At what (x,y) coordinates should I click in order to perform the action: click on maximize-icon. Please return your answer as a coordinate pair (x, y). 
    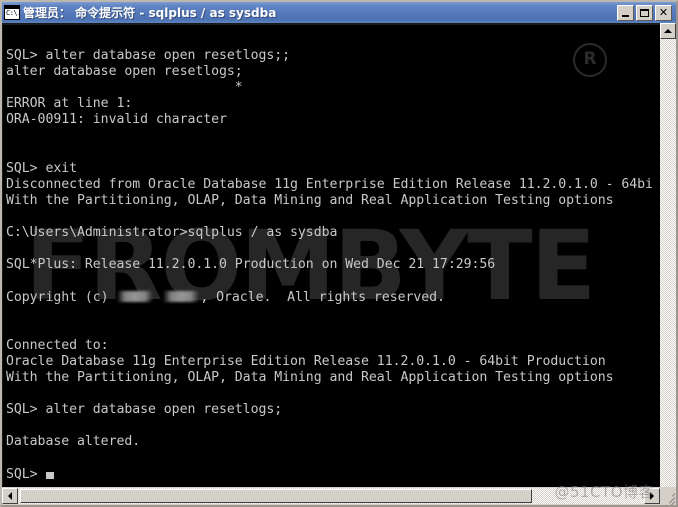
    Looking at the image, I should click on (644, 12).